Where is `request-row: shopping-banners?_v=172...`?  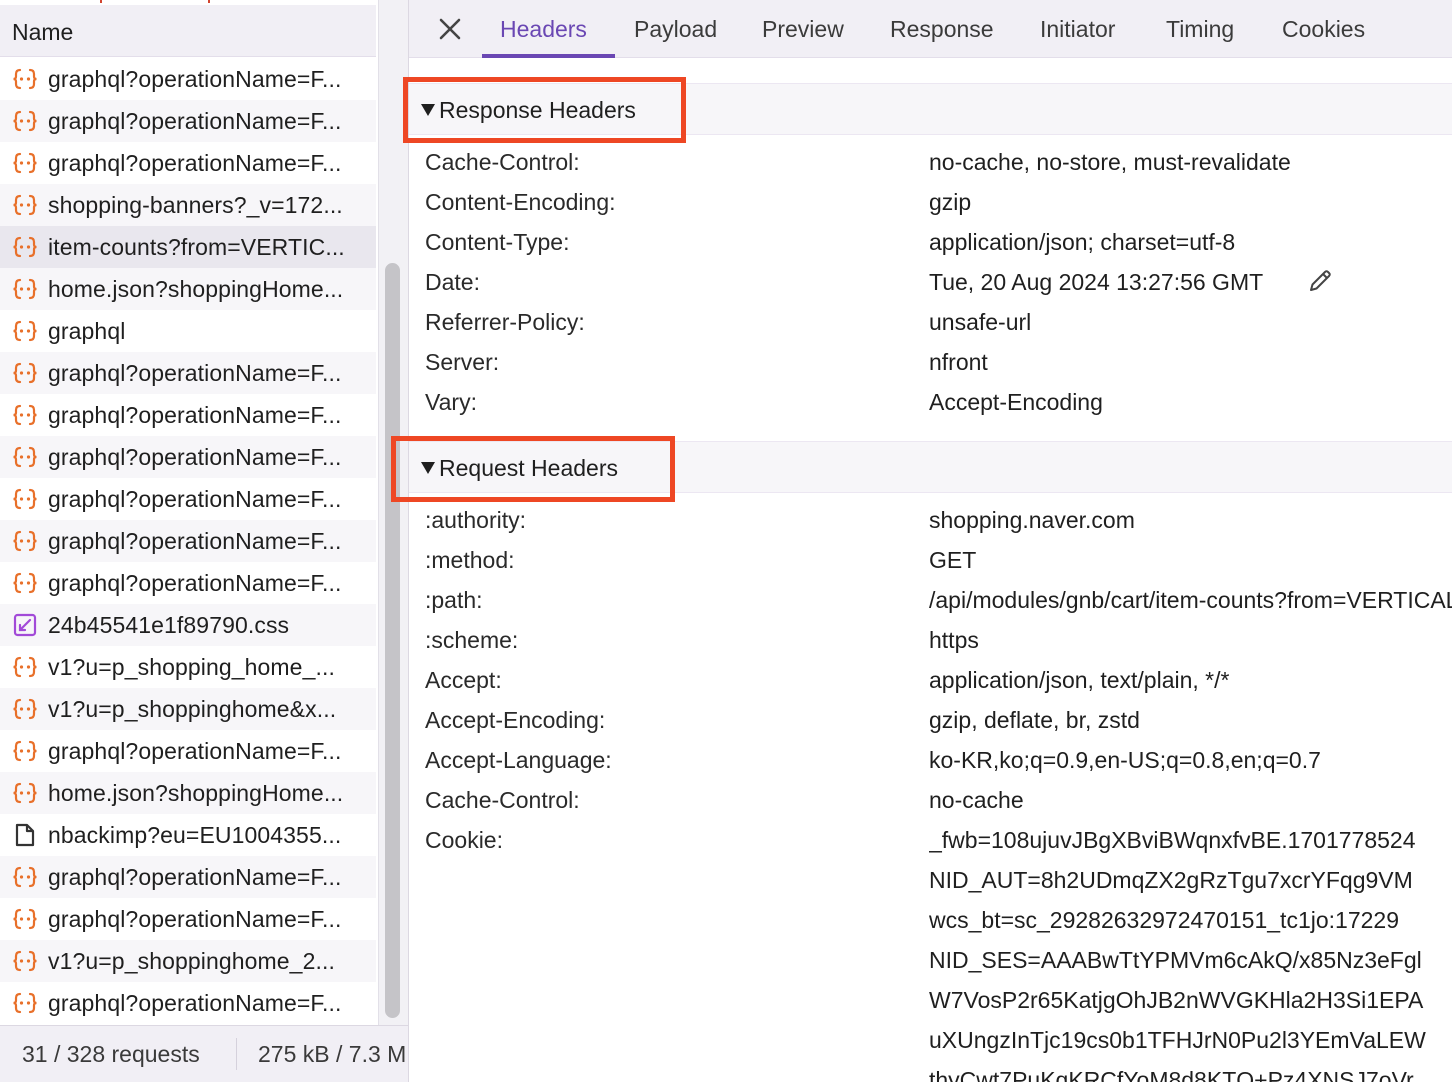
request-row: shopping-banners?_v=172... is located at coordinates (188, 205).